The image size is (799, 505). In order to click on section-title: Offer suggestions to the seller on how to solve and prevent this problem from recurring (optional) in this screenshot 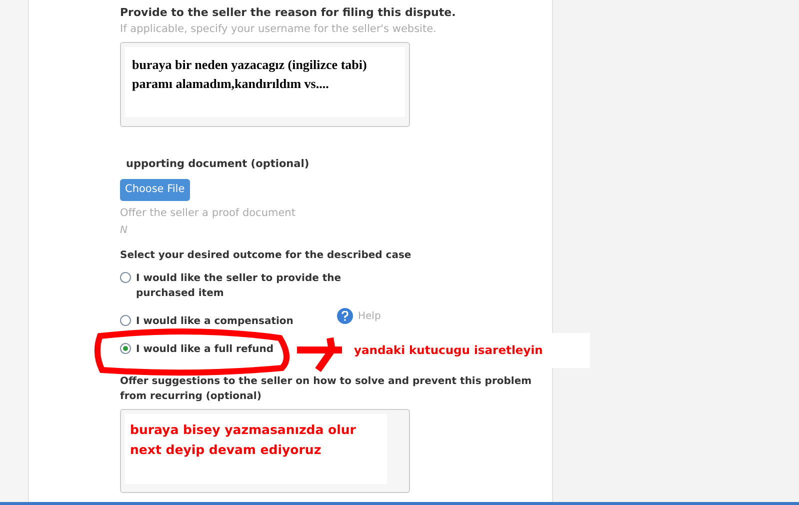, I will do `click(326, 389)`.